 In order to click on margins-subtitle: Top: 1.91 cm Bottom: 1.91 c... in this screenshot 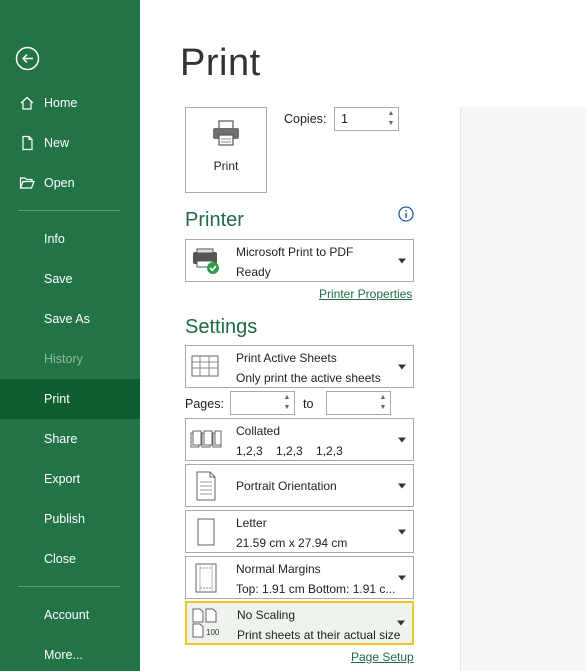, I will do `click(316, 589)`.